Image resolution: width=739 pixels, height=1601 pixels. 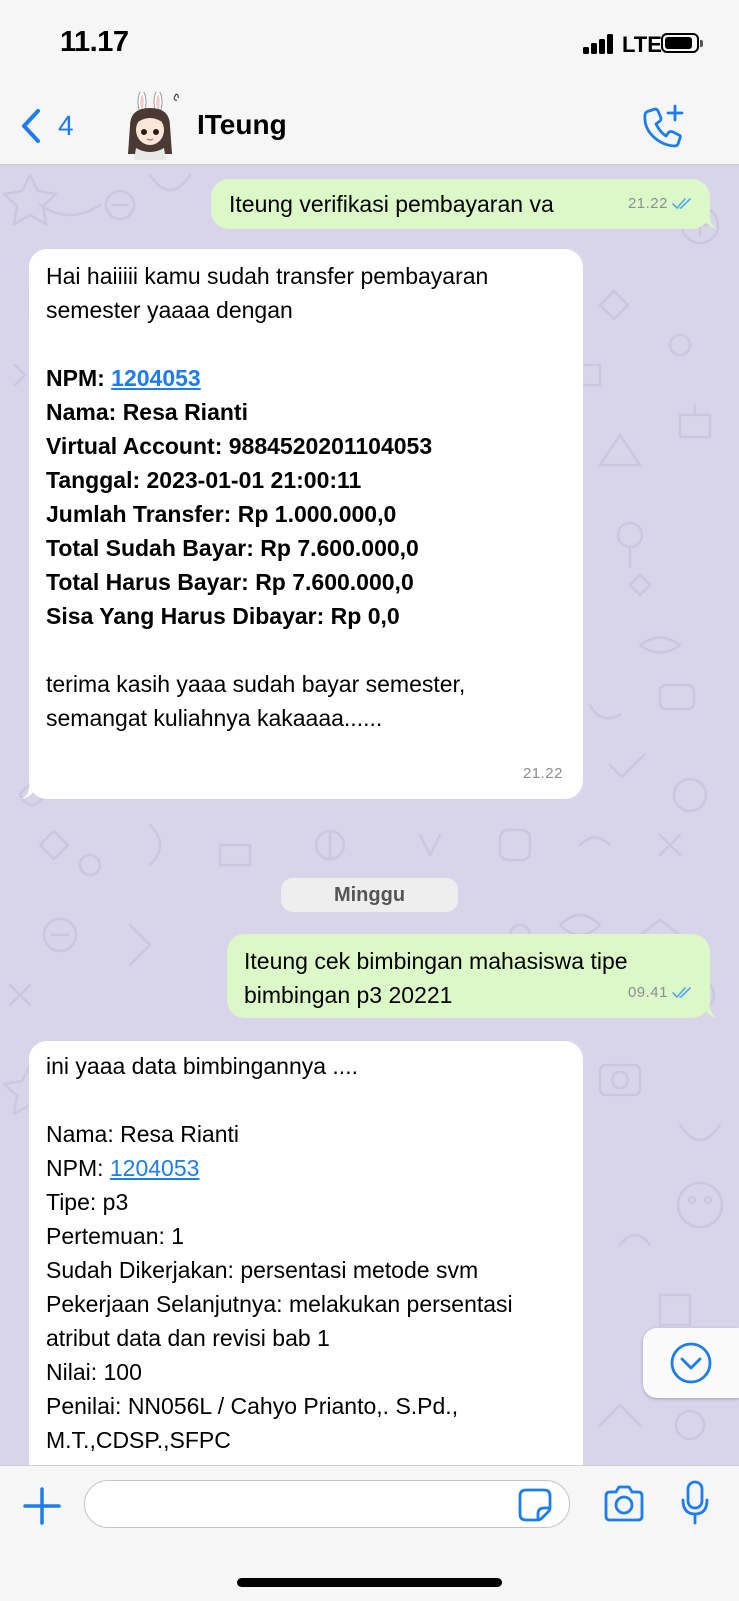 I want to click on pekerjaan-line: atribut data dan revisi bab 1, so click(x=188, y=1338).